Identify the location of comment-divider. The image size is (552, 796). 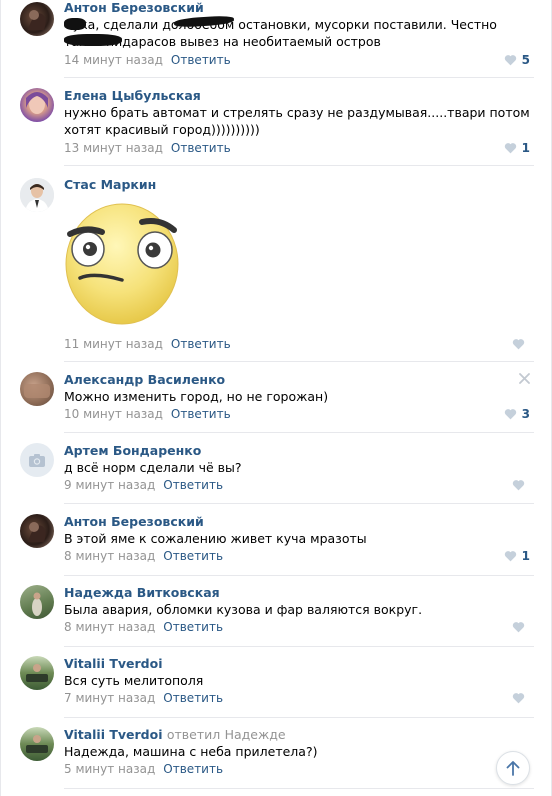
(299, 788).